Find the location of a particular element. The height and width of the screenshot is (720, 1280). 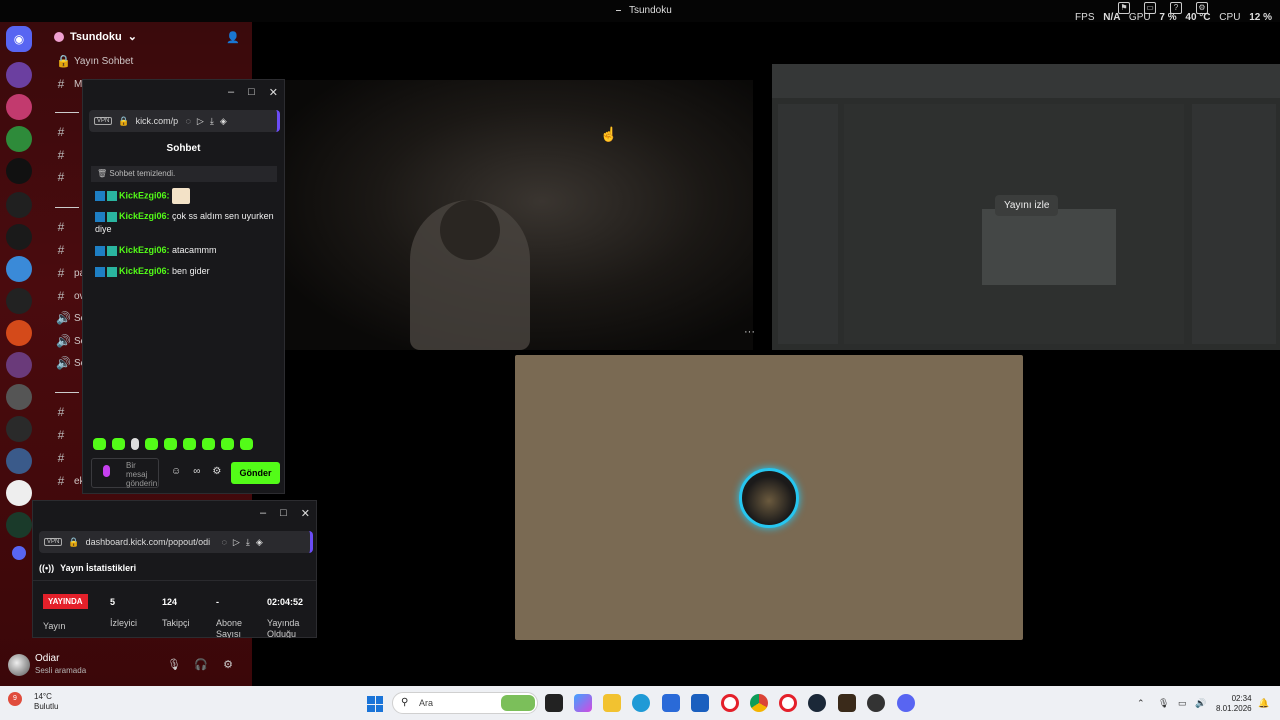

more-options-icon: ··· is located at coordinates (749, 332).